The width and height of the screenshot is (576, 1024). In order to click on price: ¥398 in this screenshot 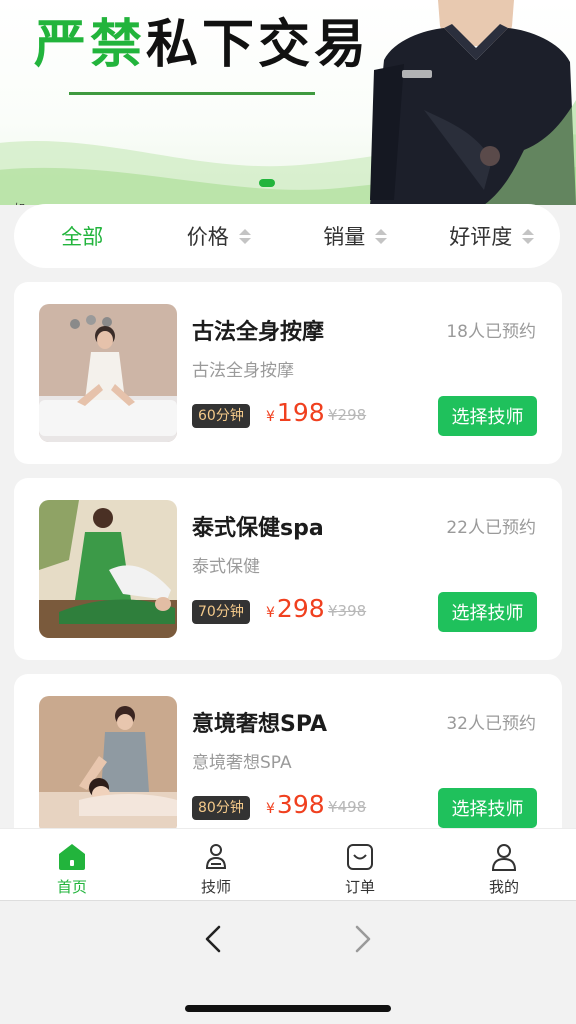, I will do `click(295, 804)`.